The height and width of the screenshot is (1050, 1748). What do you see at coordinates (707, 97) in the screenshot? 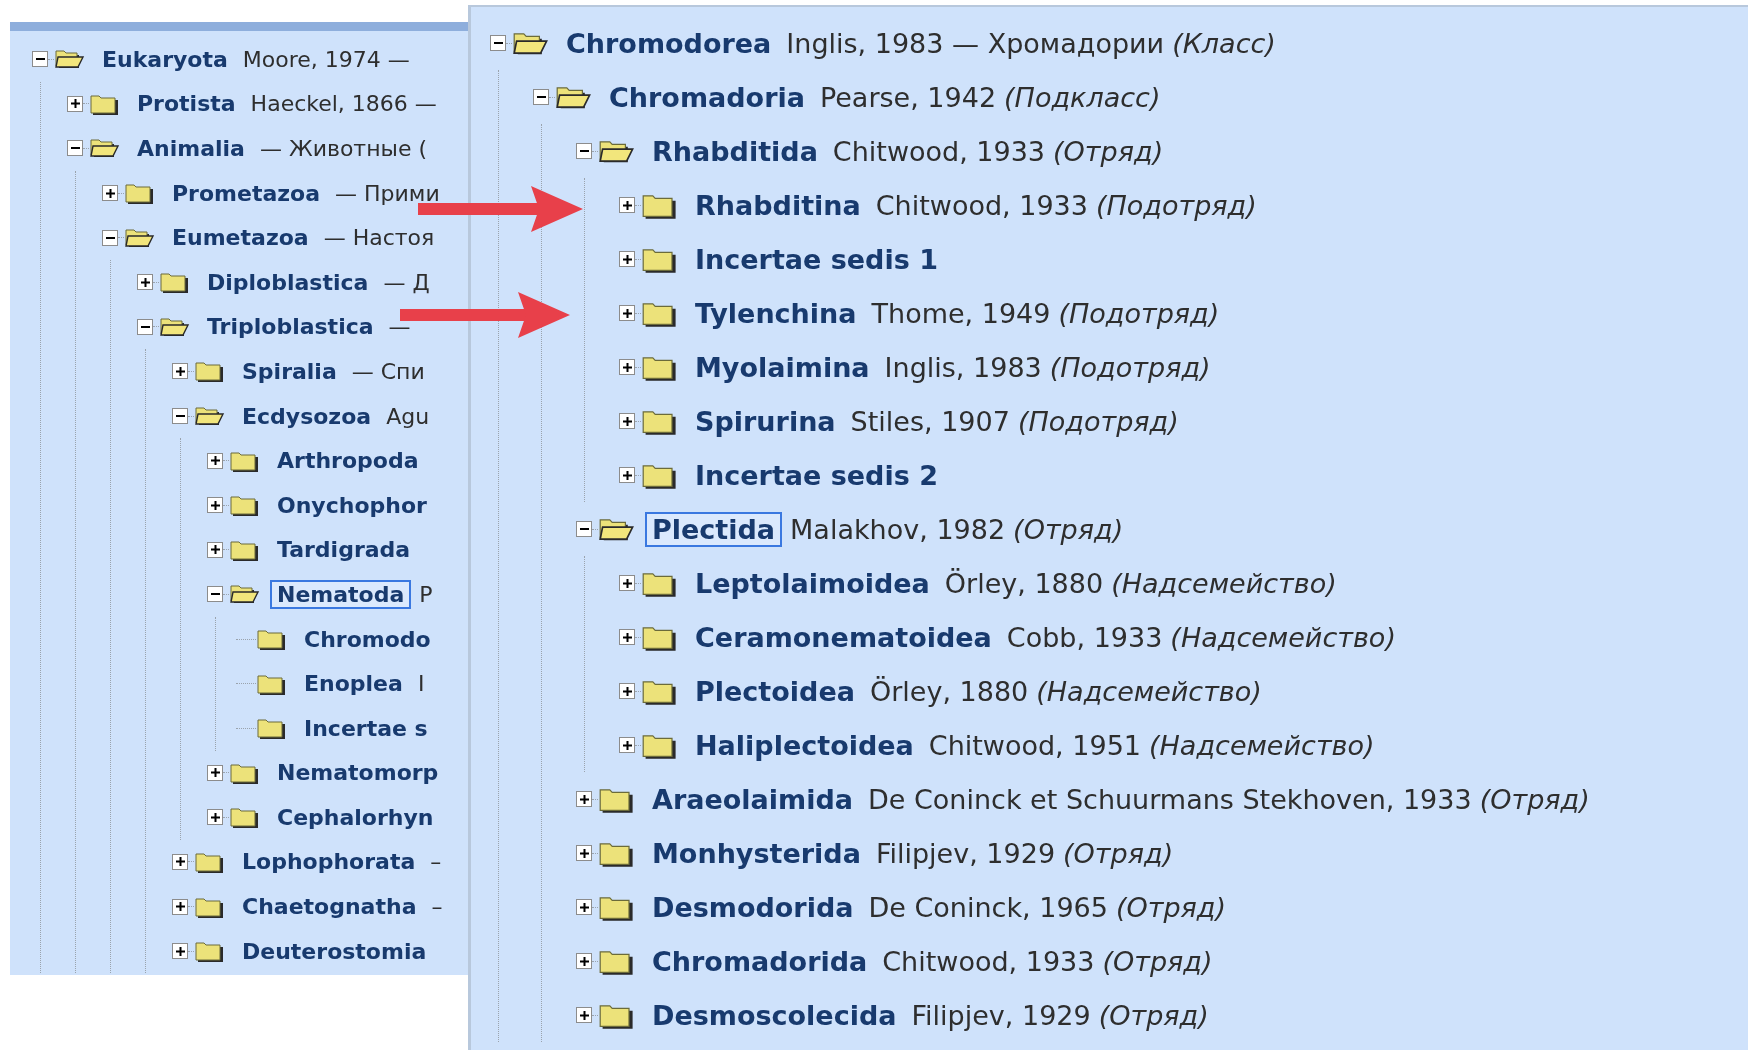
I see `taxon-name: Chromadoria` at bounding box center [707, 97].